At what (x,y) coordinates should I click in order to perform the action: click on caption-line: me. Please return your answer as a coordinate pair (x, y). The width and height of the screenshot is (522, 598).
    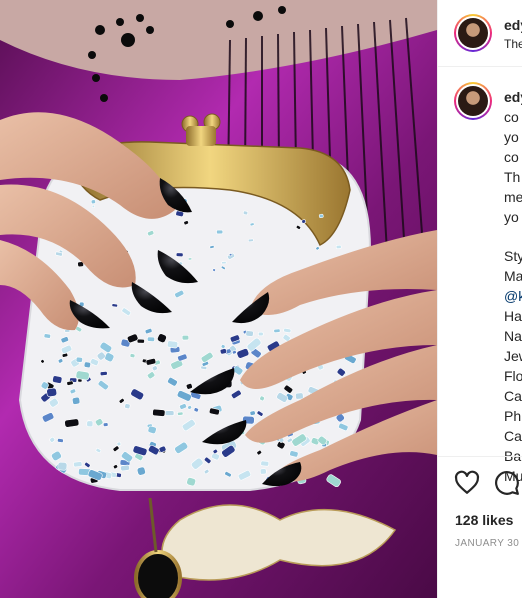
    Looking at the image, I should click on (513, 197).